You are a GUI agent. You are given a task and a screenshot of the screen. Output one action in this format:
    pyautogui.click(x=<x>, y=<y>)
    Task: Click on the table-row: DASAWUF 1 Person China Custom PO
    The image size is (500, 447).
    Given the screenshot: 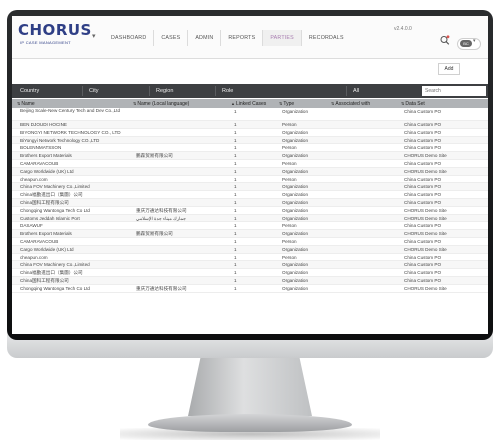 What is the action you would take?
    pyautogui.click(x=250, y=226)
    